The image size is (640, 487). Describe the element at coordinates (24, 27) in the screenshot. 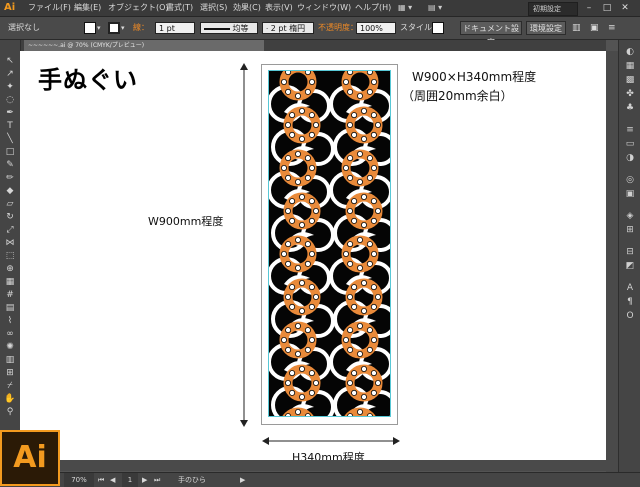

I see `selection-status: 選択なし` at that location.